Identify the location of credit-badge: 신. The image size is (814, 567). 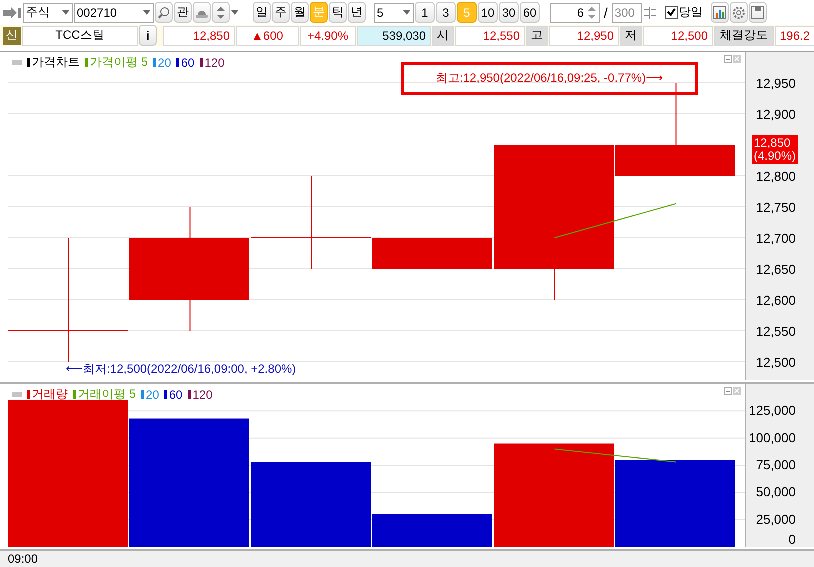
(12, 35).